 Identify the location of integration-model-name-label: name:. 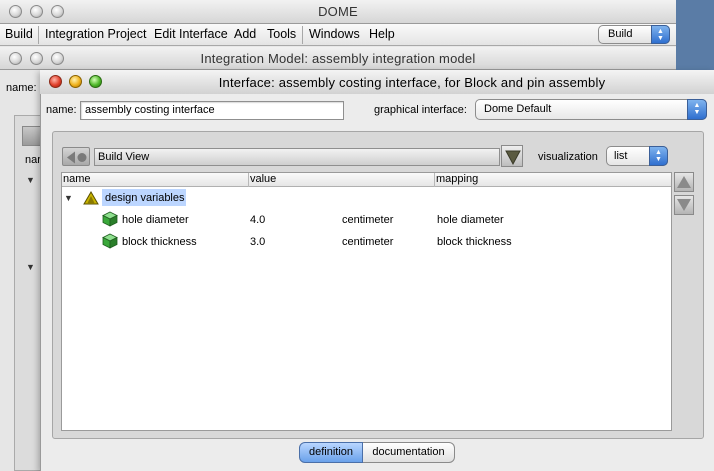
(21, 88).